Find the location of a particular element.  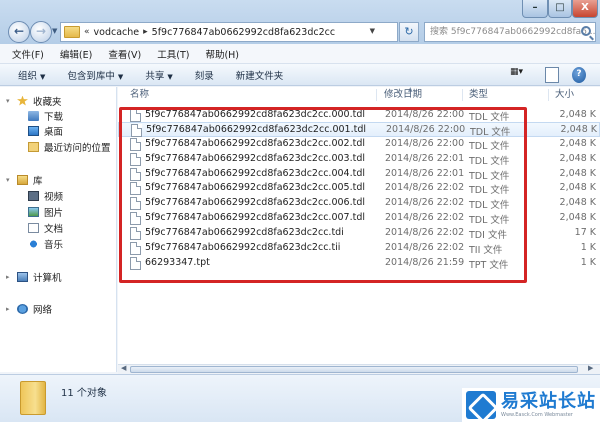

download-folder-icon is located at coordinates (33, 115).